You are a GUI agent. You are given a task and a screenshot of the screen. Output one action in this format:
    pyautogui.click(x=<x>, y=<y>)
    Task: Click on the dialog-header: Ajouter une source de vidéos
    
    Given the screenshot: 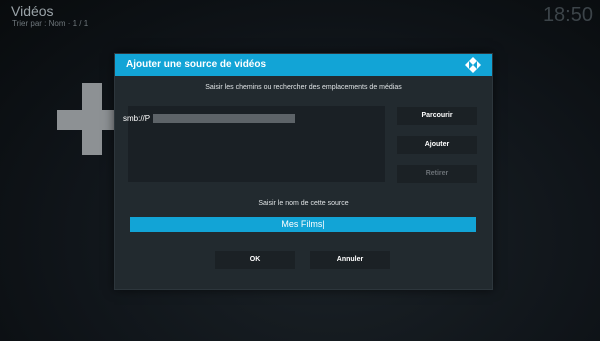 What is the action you would take?
    pyautogui.click(x=303, y=65)
    